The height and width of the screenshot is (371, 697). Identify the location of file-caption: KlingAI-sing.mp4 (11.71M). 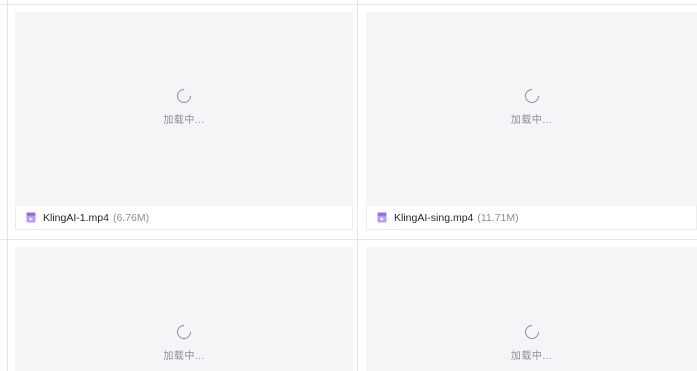
(531, 218).